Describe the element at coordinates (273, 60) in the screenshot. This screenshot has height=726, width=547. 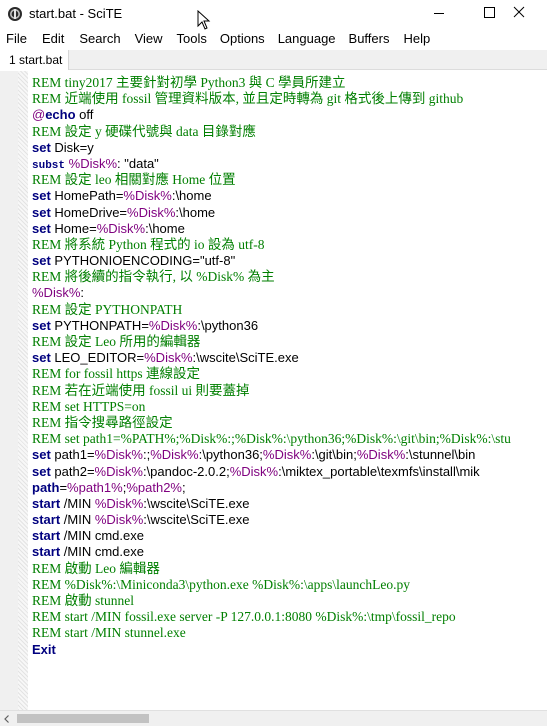
I see `tab-bar: 1 start.bat` at that location.